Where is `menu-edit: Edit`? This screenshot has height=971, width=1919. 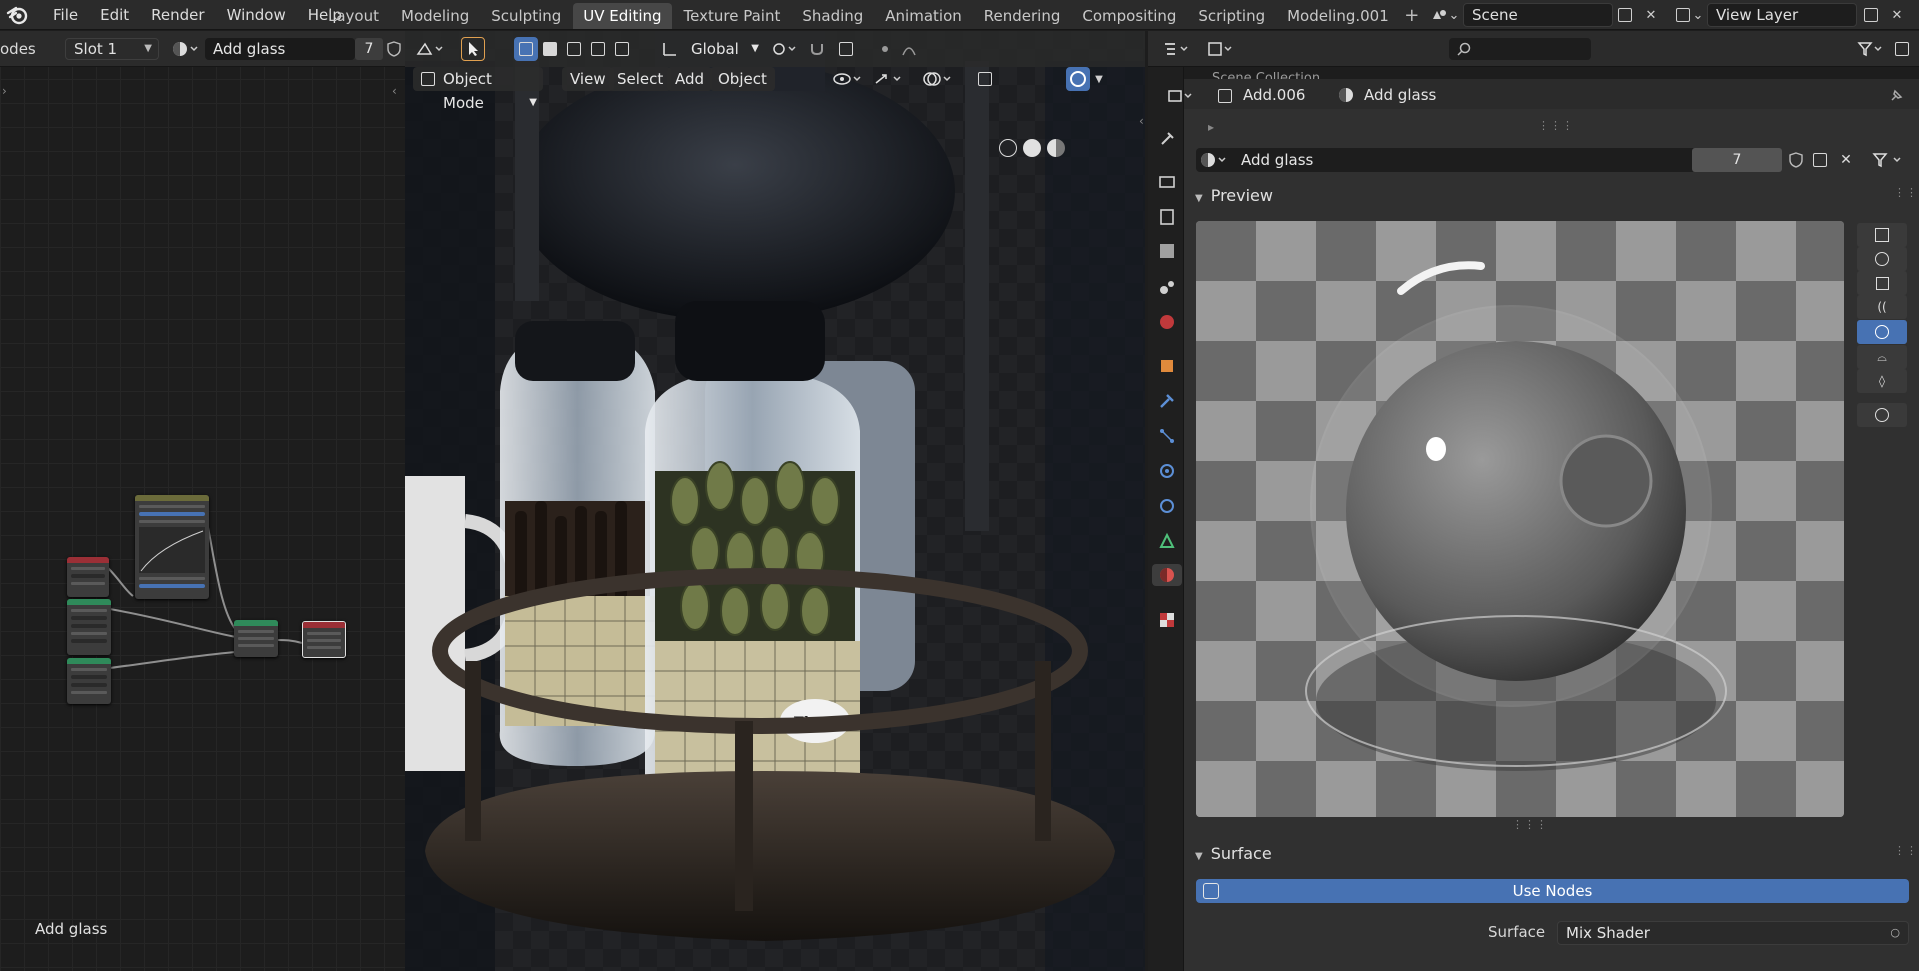
menu-edit: Edit is located at coordinates (114, 15).